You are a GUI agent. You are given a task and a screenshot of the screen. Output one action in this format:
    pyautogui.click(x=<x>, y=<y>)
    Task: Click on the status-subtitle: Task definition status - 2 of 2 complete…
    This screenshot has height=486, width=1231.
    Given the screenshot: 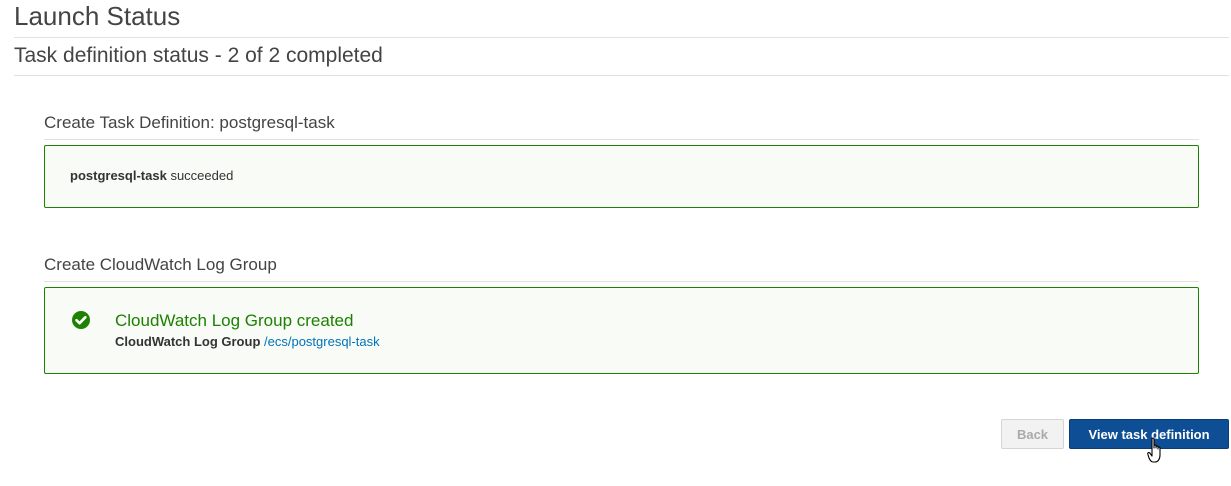 What is the action you would take?
    pyautogui.click(x=198, y=55)
    